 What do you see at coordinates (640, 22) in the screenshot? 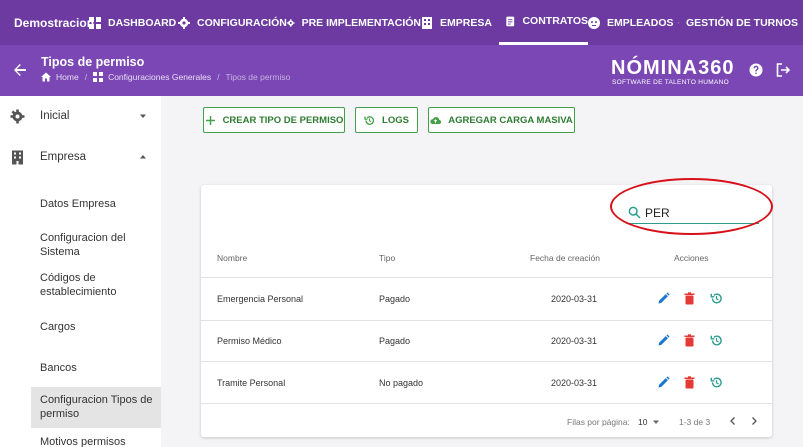
I see `nav-empleados-label: EMPLEADOS` at bounding box center [640, 22].